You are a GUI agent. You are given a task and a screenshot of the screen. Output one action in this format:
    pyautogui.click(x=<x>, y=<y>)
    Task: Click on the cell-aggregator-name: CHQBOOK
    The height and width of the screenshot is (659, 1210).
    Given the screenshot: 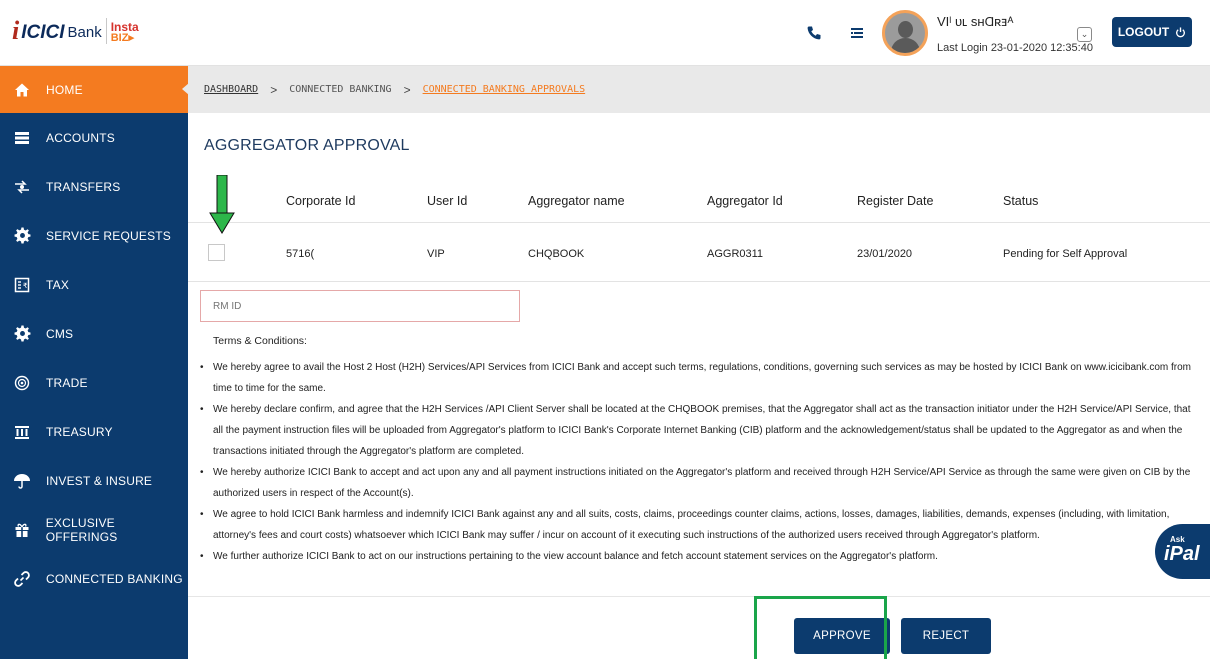 What is the action you would take?
    pyautogui.click(x=556, y=254)
    